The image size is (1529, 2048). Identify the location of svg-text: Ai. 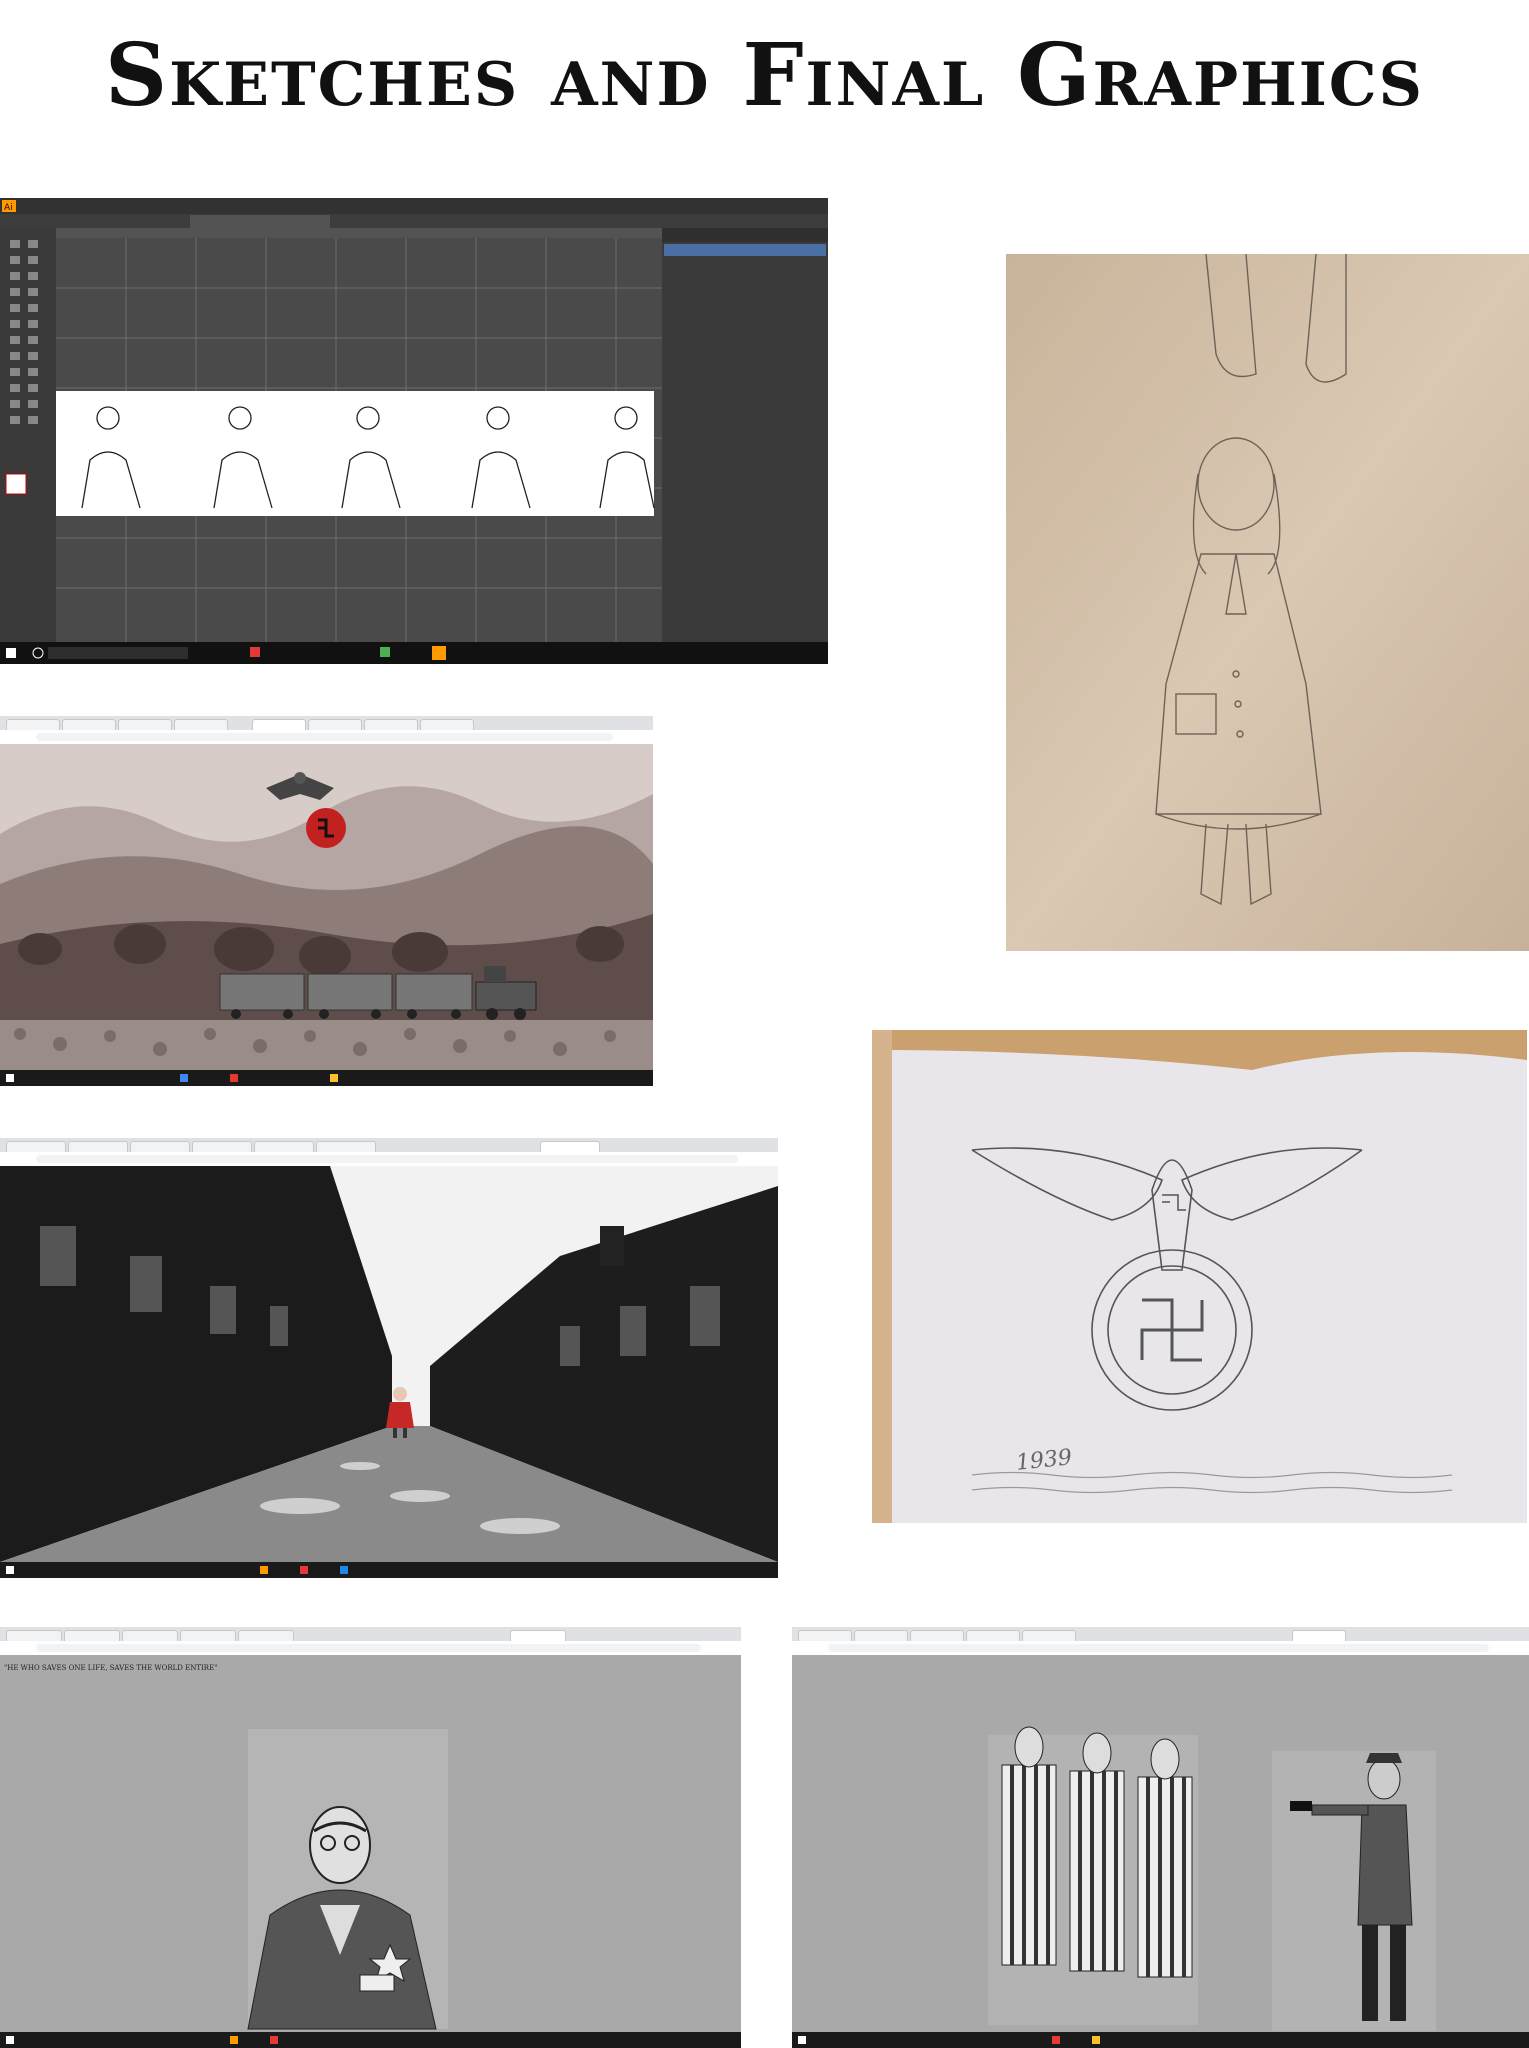
(8, 208).